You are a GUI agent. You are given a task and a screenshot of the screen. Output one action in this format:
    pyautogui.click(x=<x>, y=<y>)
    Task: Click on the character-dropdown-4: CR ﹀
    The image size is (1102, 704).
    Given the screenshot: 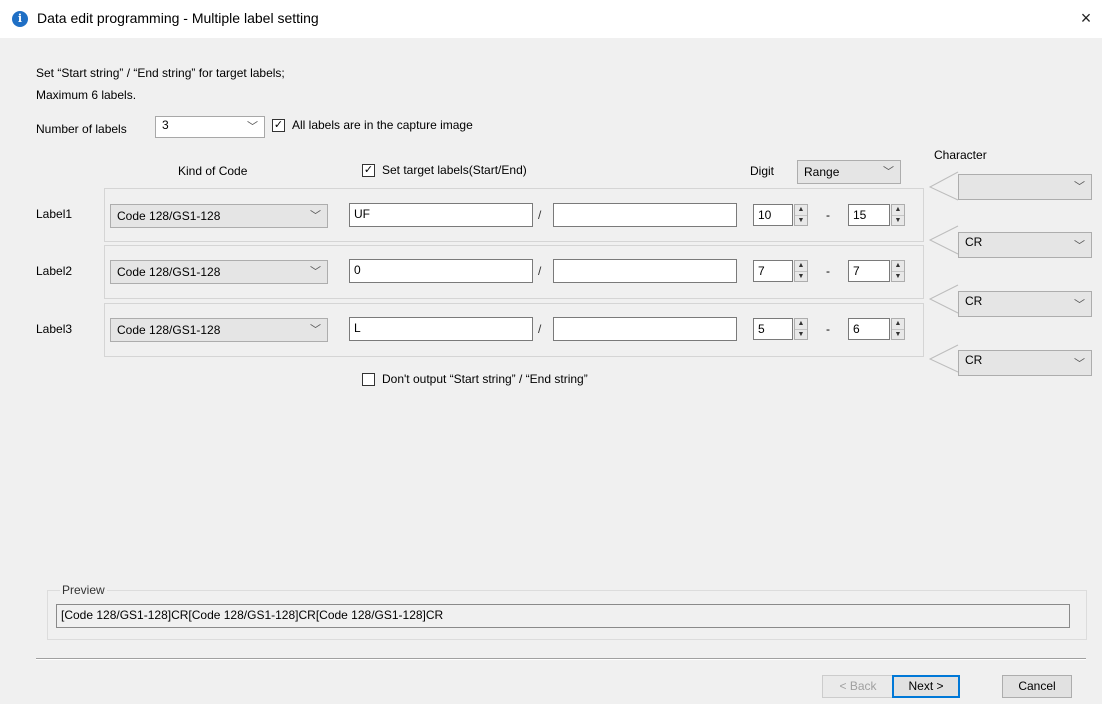 What is the action you would take?
    pyautogui.click(x=1025, y=363)
    